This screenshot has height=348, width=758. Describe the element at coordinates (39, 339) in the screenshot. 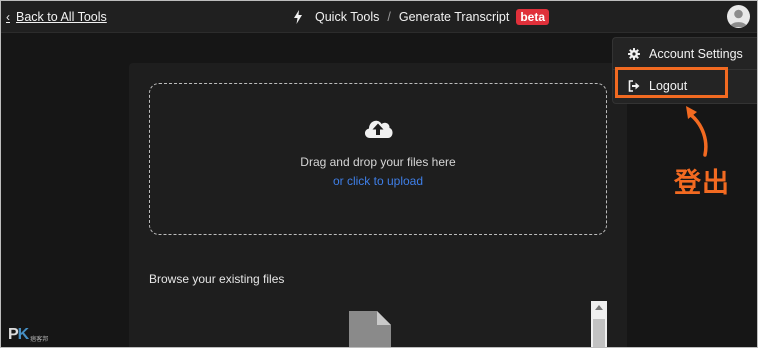

I see `watermark-tagline: 痞客邦` at that location.